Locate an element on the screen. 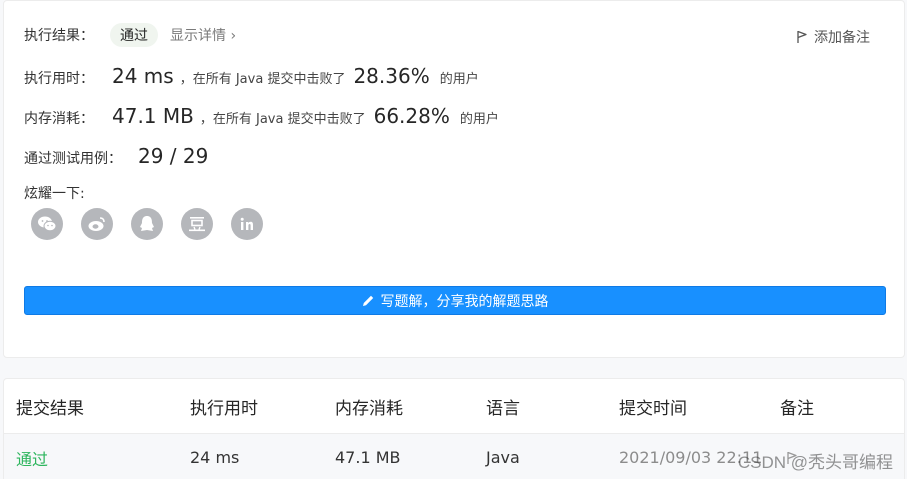  share-label-row: 炫耀一下: is located at coordinates (54, 193).